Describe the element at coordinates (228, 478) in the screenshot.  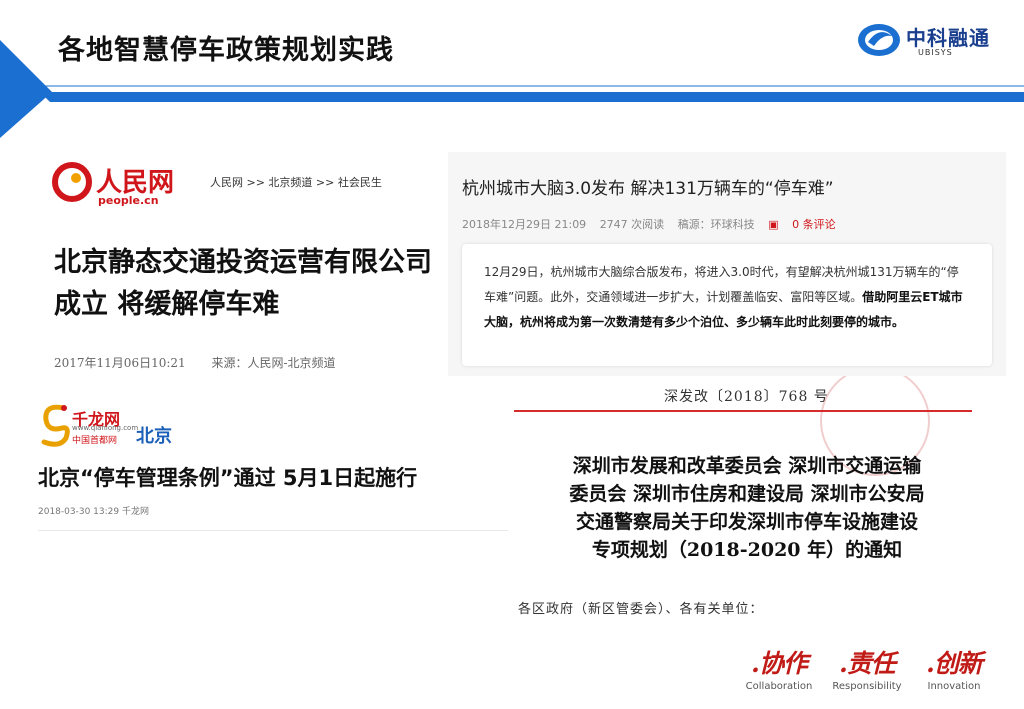
I see `qianlong-headline: 北京“停车管理条例”通过 5月1日起施行` at that location.